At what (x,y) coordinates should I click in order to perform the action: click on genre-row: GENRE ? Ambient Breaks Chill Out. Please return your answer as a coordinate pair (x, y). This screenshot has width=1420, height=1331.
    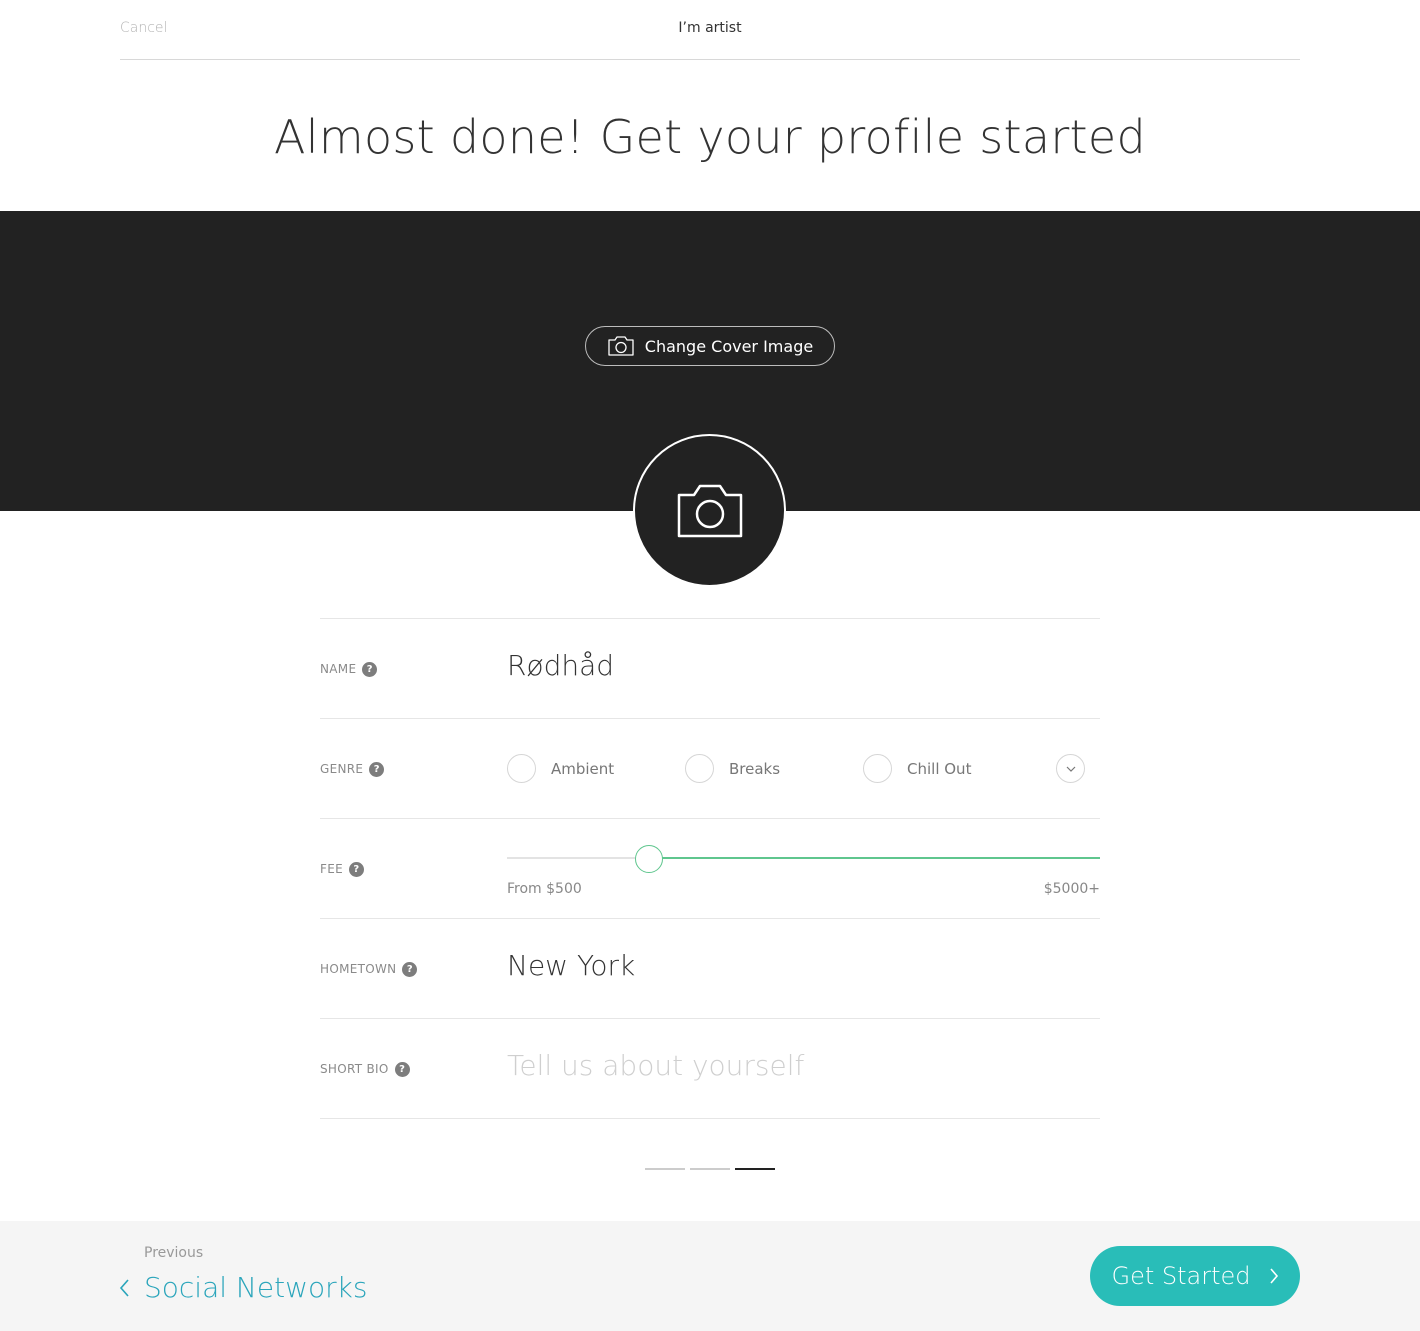
    Looking at the image, I should click on (710, 769).